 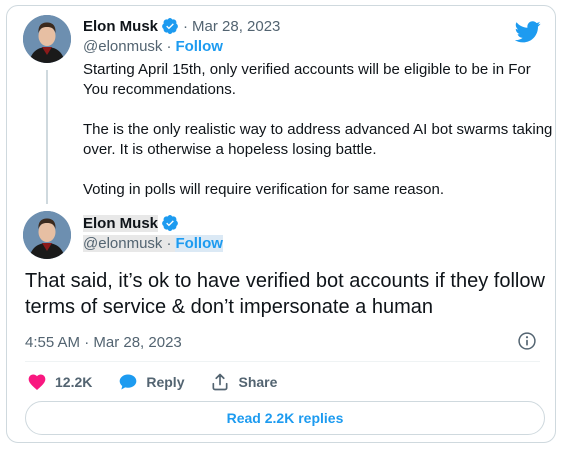 What do you see at coordinates (128, 382) in the screenshot?
I see `reply-bubble-icon` at bounding box center [128, 382].